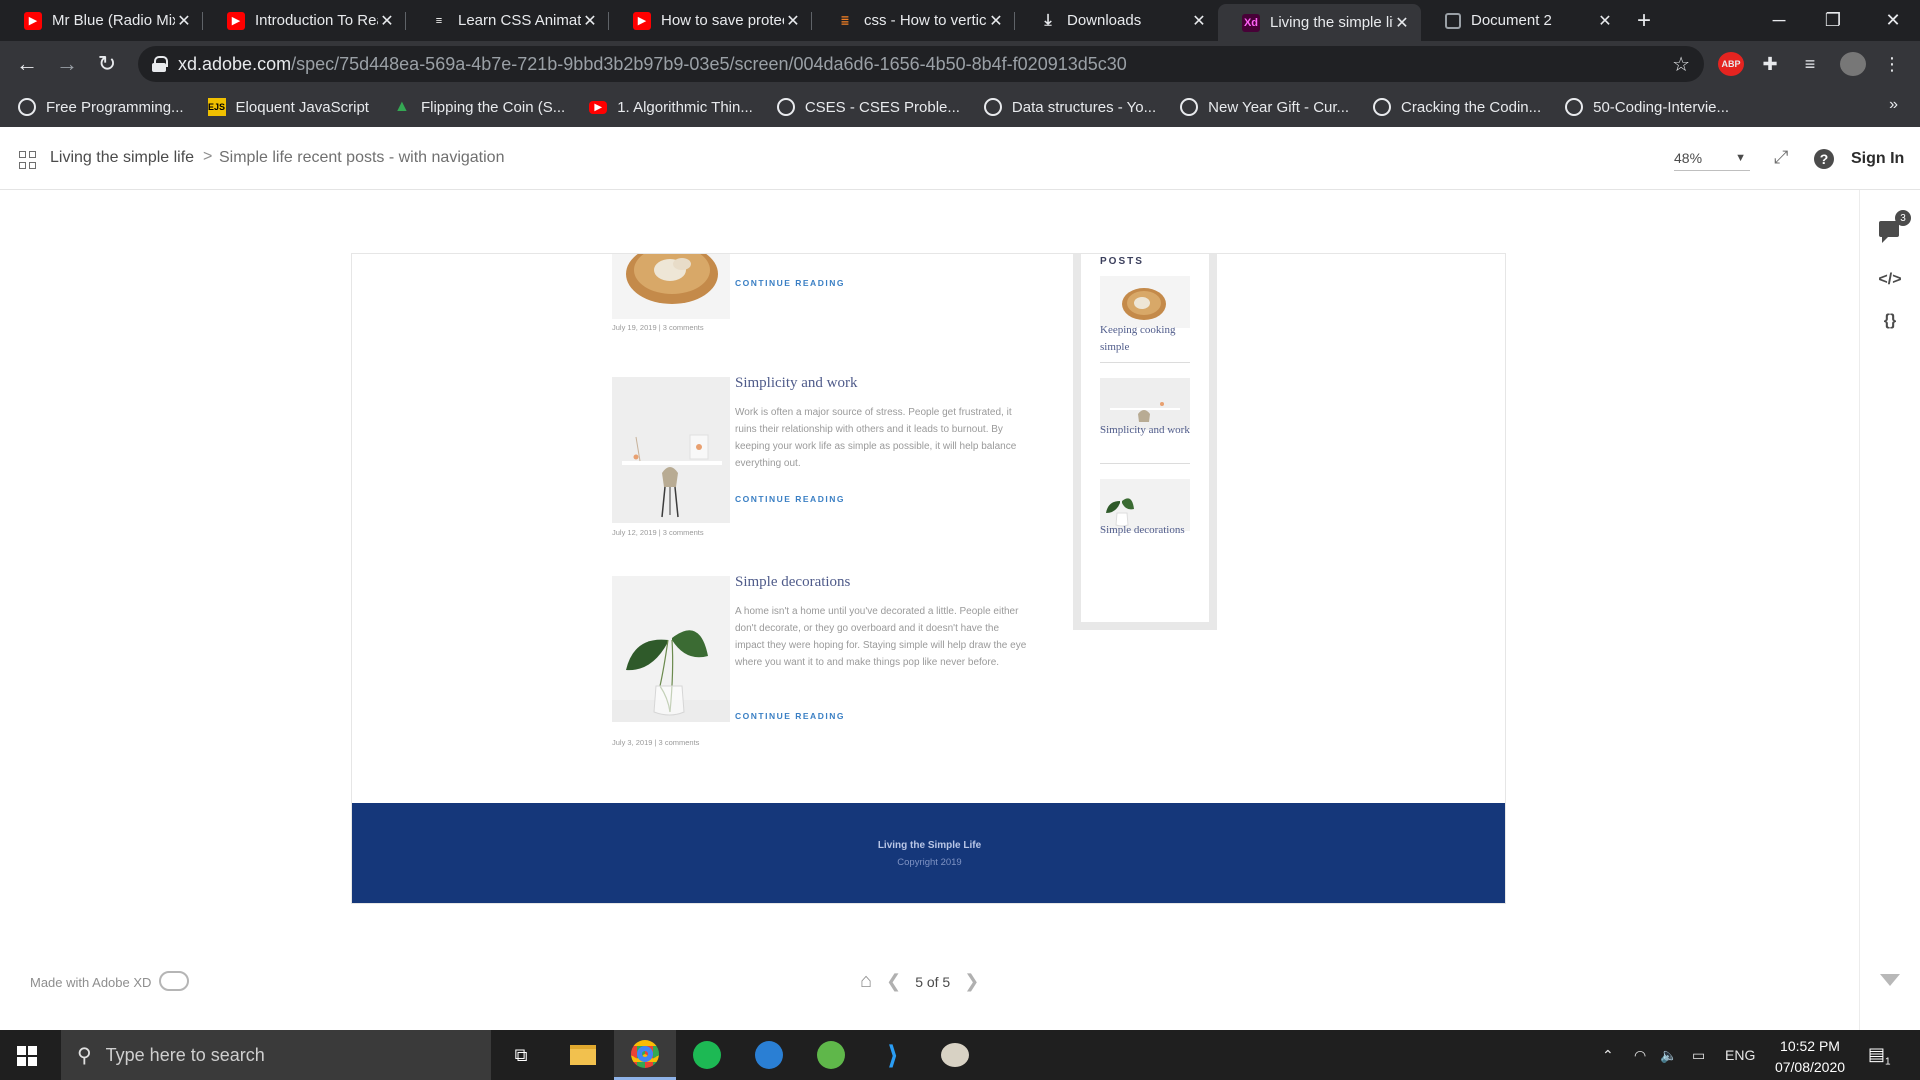 This screenshot has width=1920, height=1080. Describe the element at coordinates (1770, 64) in the screenshot. I see `extensions-puzzle-icon: ✚` at that location.